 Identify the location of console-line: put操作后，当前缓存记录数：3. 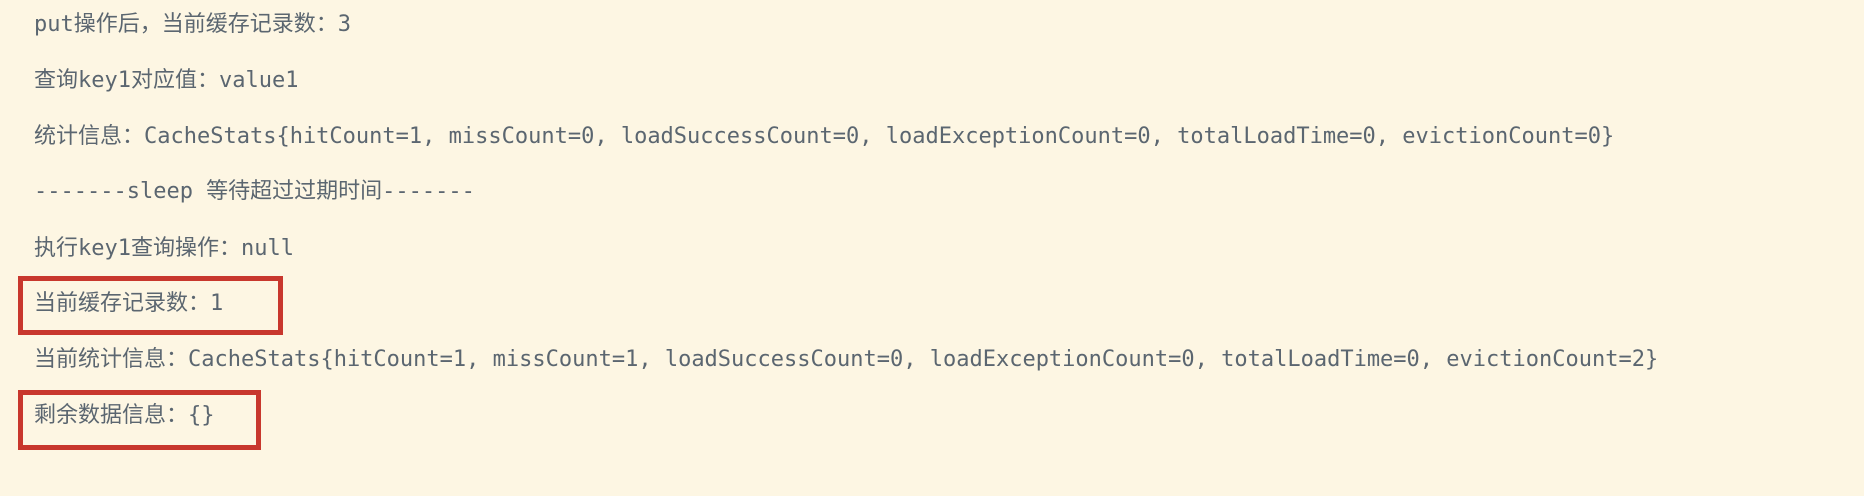
(192, 24).